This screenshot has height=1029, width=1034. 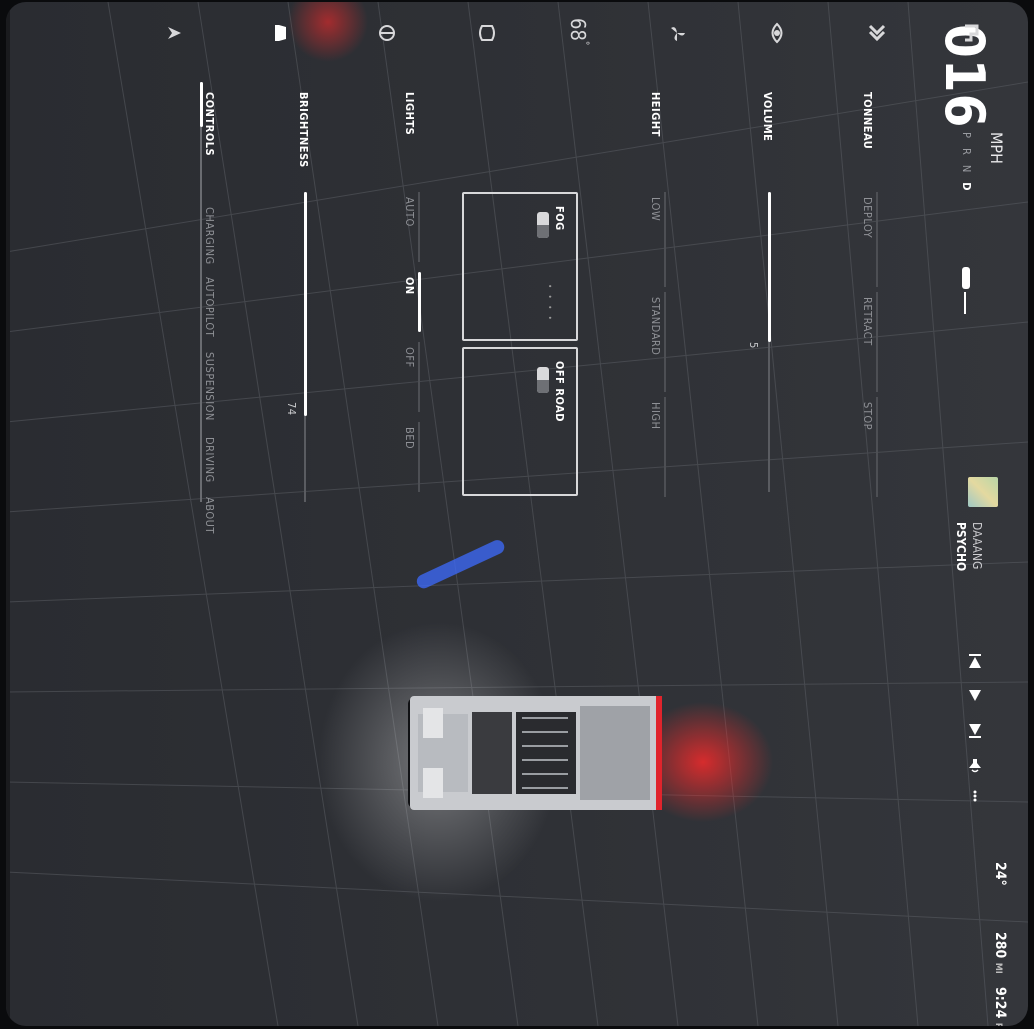 I want to click on lights-selected-bar, so click(x=419, y=302).